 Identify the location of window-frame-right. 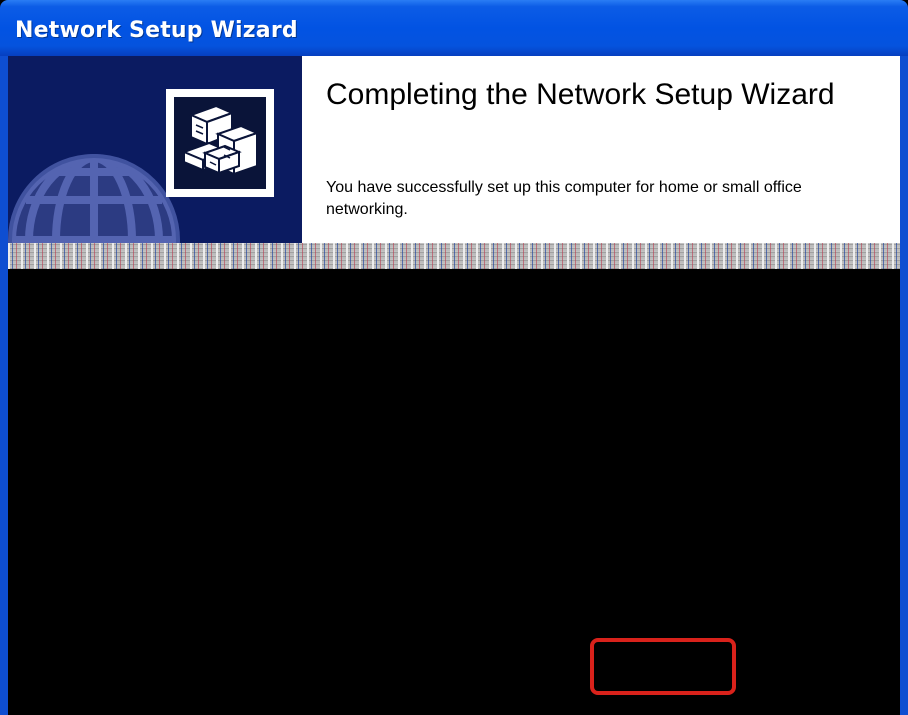
(904, 385).